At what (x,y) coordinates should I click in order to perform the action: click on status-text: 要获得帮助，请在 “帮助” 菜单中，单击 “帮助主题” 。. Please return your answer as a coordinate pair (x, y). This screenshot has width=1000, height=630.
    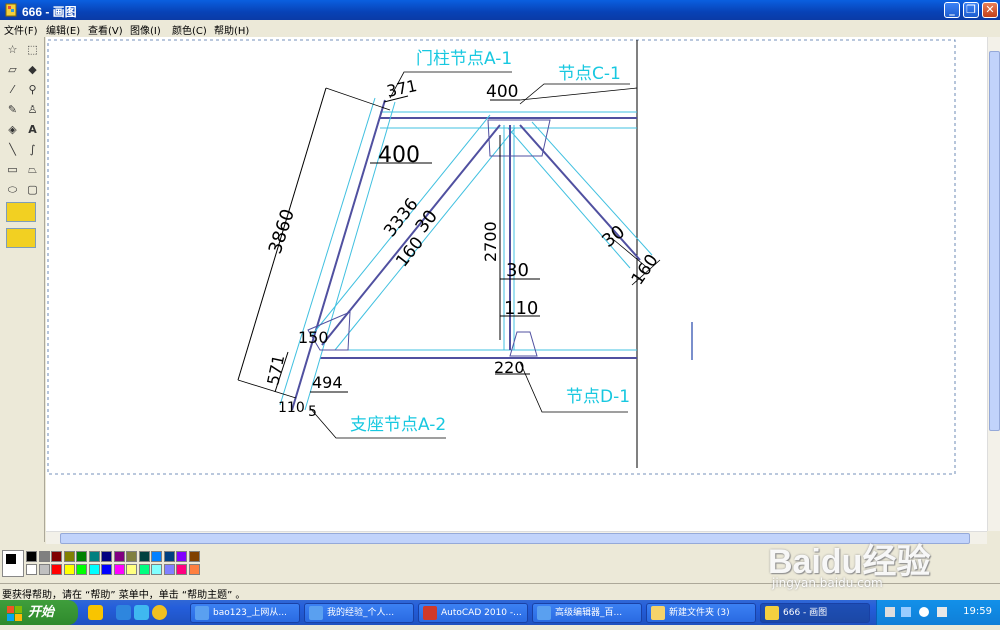
    Looking at the image, I should click on (124, 595).